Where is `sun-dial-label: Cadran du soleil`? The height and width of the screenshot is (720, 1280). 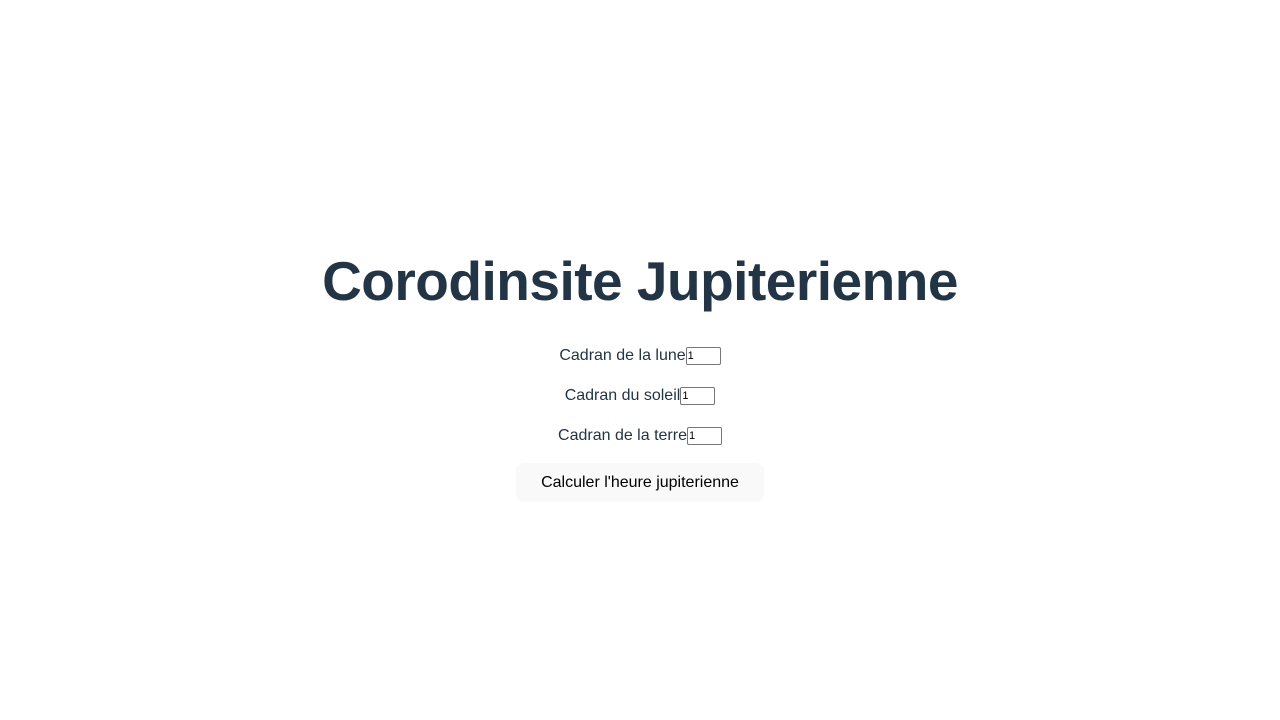
sun-dial-label: Cadran du soleil is located at coordinates (622, 395).